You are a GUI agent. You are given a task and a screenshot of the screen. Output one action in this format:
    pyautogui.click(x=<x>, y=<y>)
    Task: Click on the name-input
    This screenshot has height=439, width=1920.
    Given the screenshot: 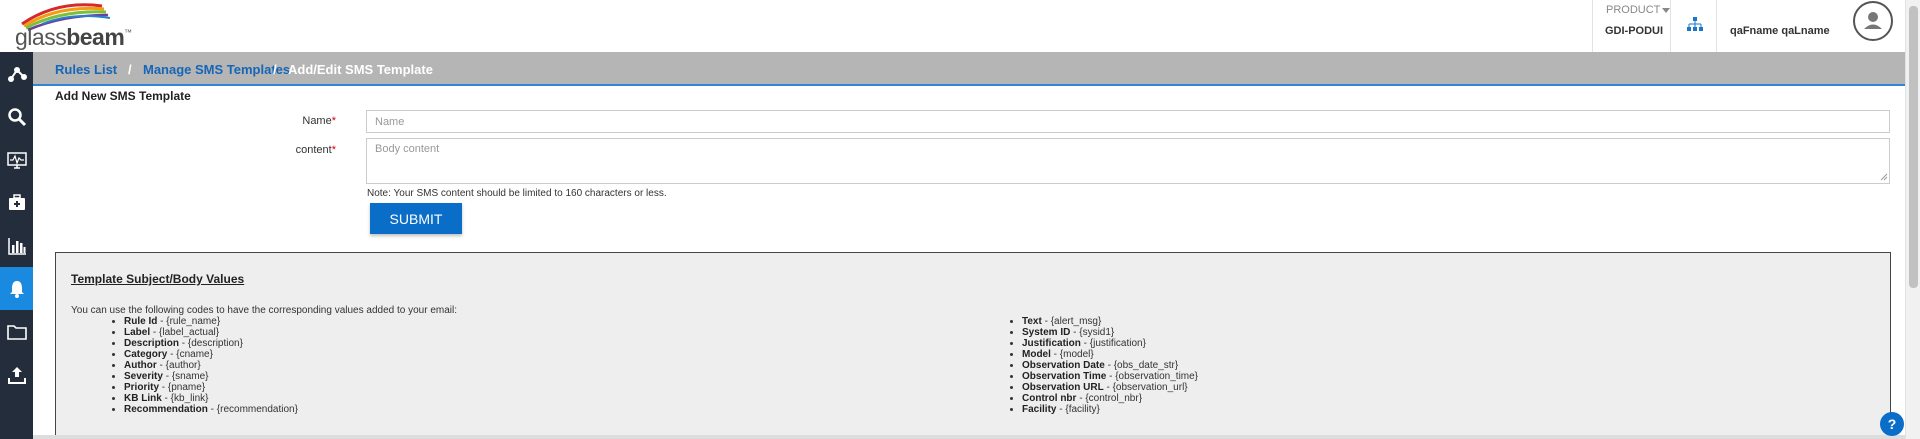 What is the action you would take?
    pyautogui.click(x=1128, y=121)
    